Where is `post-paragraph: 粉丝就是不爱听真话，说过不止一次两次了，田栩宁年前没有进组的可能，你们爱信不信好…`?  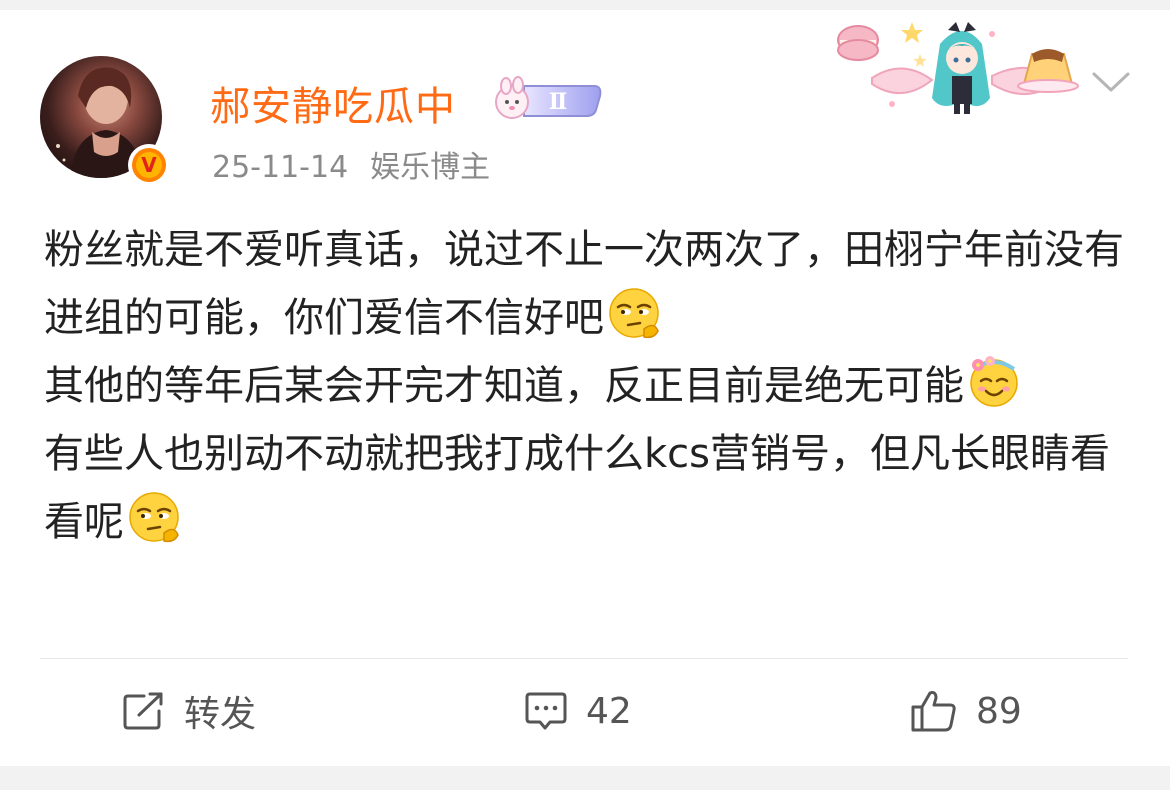
post-paragraph: 粉丝就是不爱听真话，说过不止一次两次了，田栩宁年前没有进组的可能，你们爱信不信好… is located at coordinates (584, 284).